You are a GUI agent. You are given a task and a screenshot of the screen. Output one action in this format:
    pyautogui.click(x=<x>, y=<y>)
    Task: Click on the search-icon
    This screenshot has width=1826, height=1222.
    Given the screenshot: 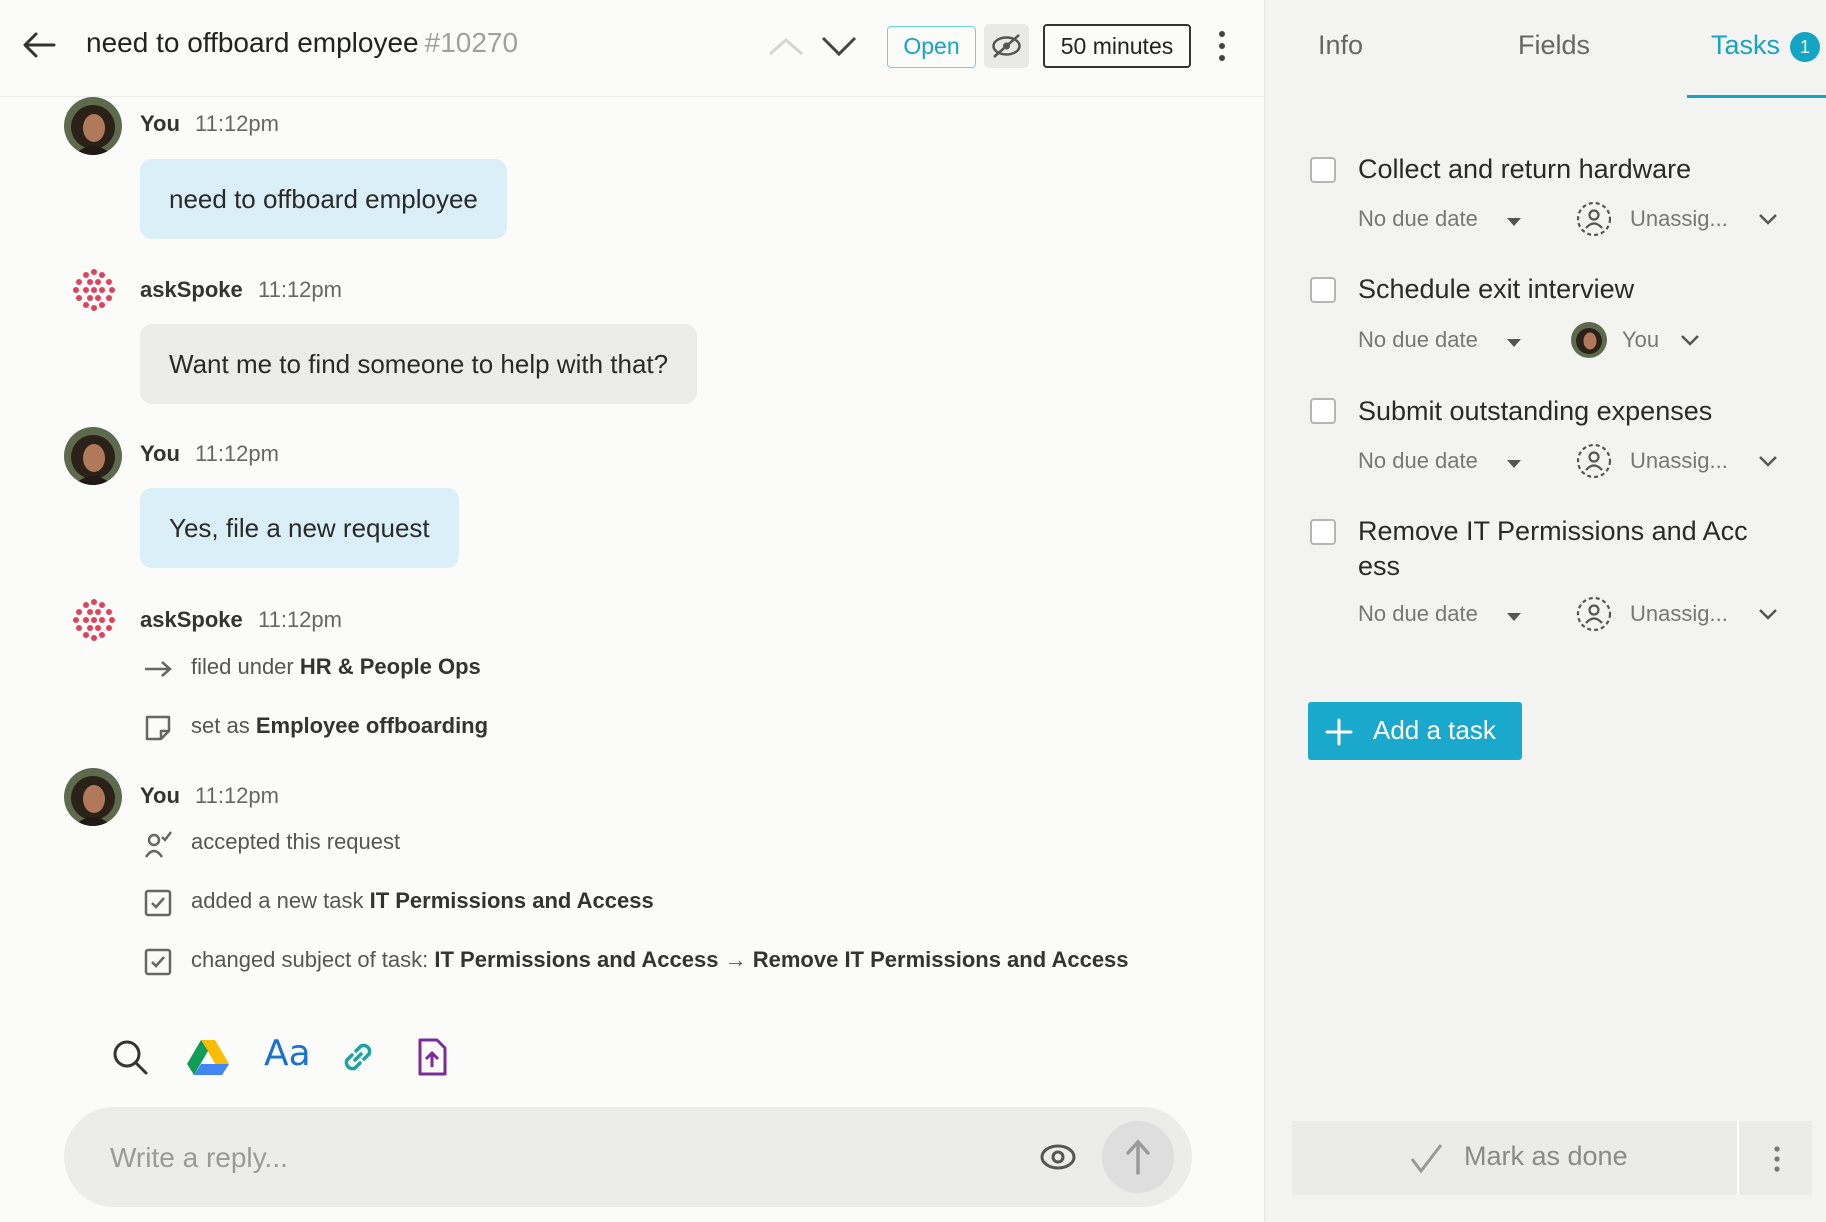 What is the action you would take?
    pyautogui.click(x=130, y=1057)
    